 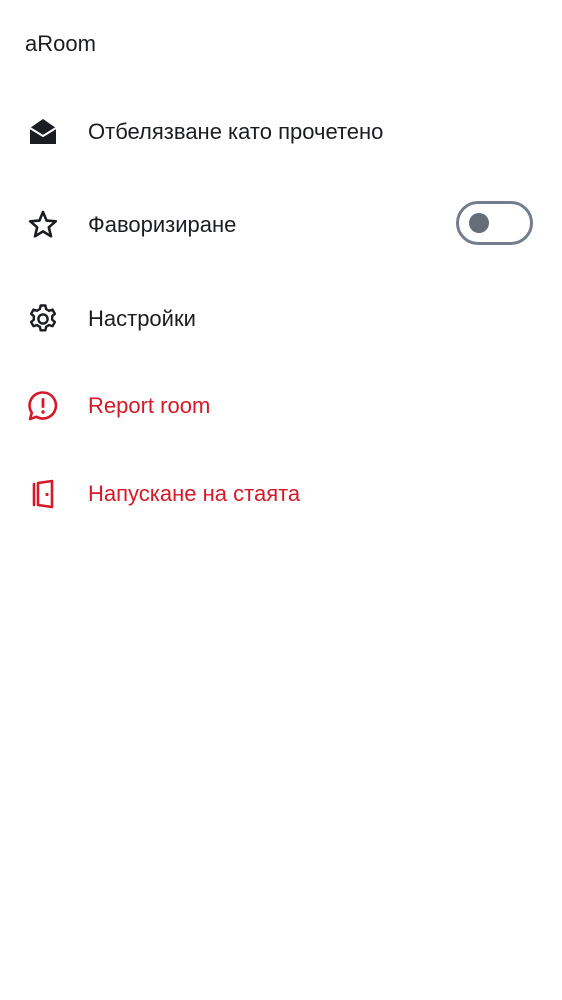 I want to click on room-title: aRoom, so click(x=60, y=43).